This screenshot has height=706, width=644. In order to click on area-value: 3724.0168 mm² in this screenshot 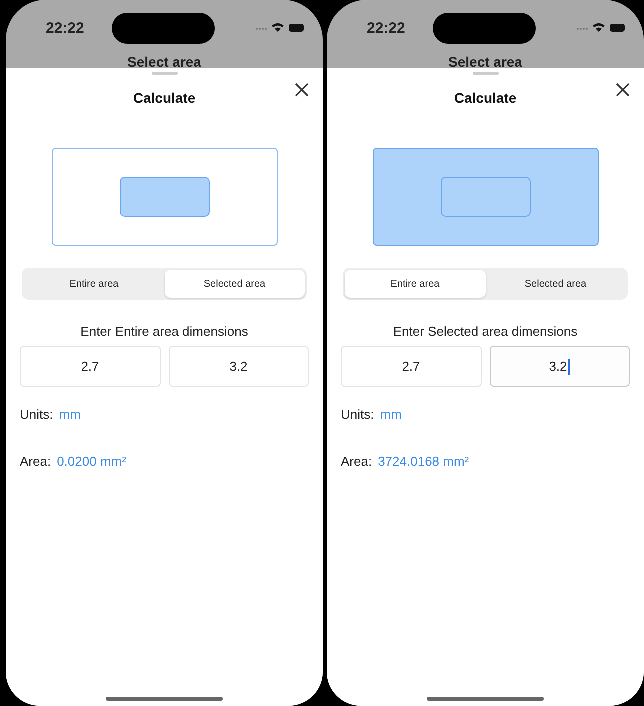, I will do `click(424, 461)`.